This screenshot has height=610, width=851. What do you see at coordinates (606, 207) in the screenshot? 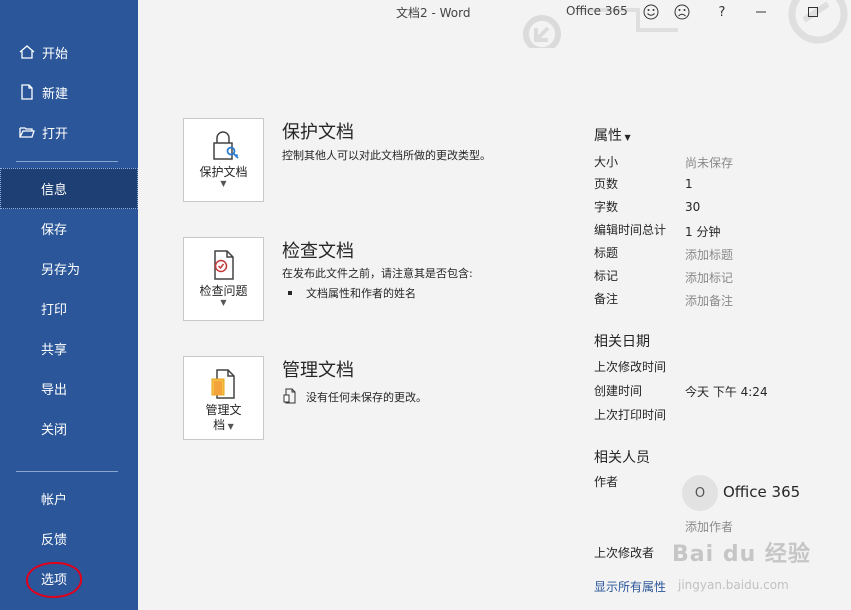
I see `words-label: 字数` at bounding box center [606, 207].